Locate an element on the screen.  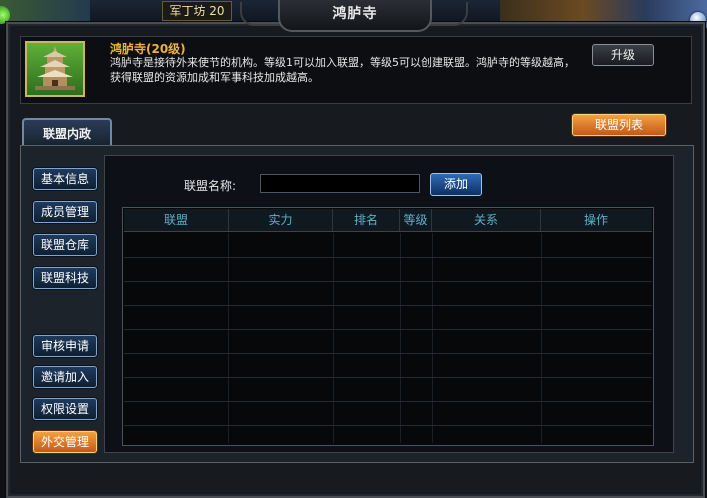
alliance-name-label: 联盟名称: is located at coordinates (210, 186).